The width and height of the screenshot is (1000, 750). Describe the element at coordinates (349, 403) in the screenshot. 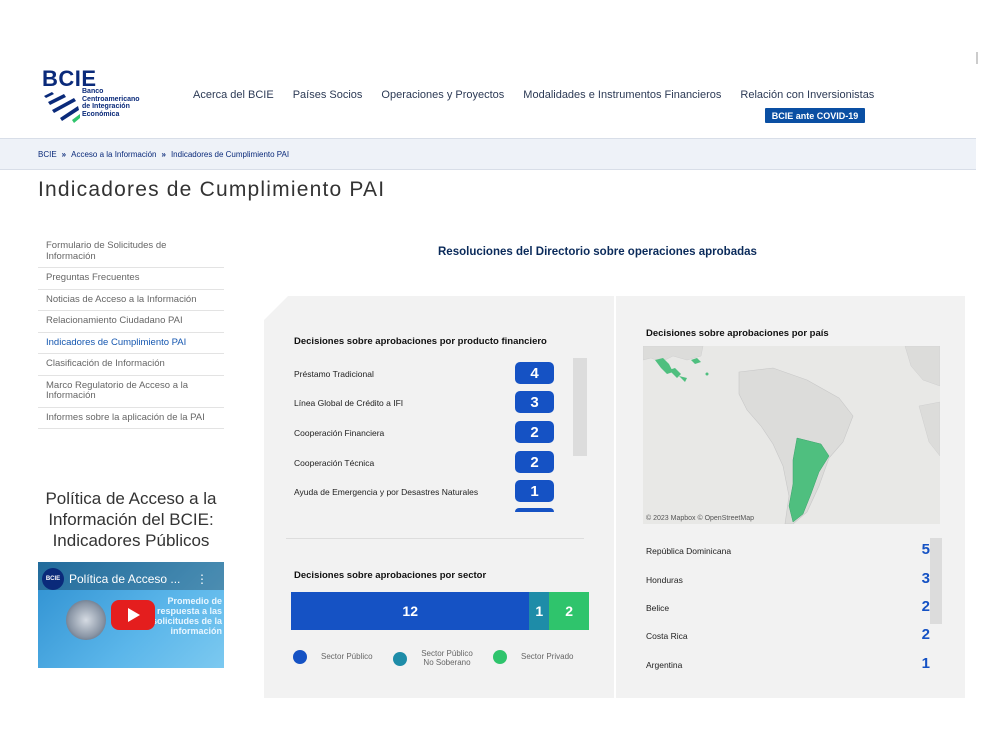

I see `product-label: Línea Global de Crédito a IFI` at that location.